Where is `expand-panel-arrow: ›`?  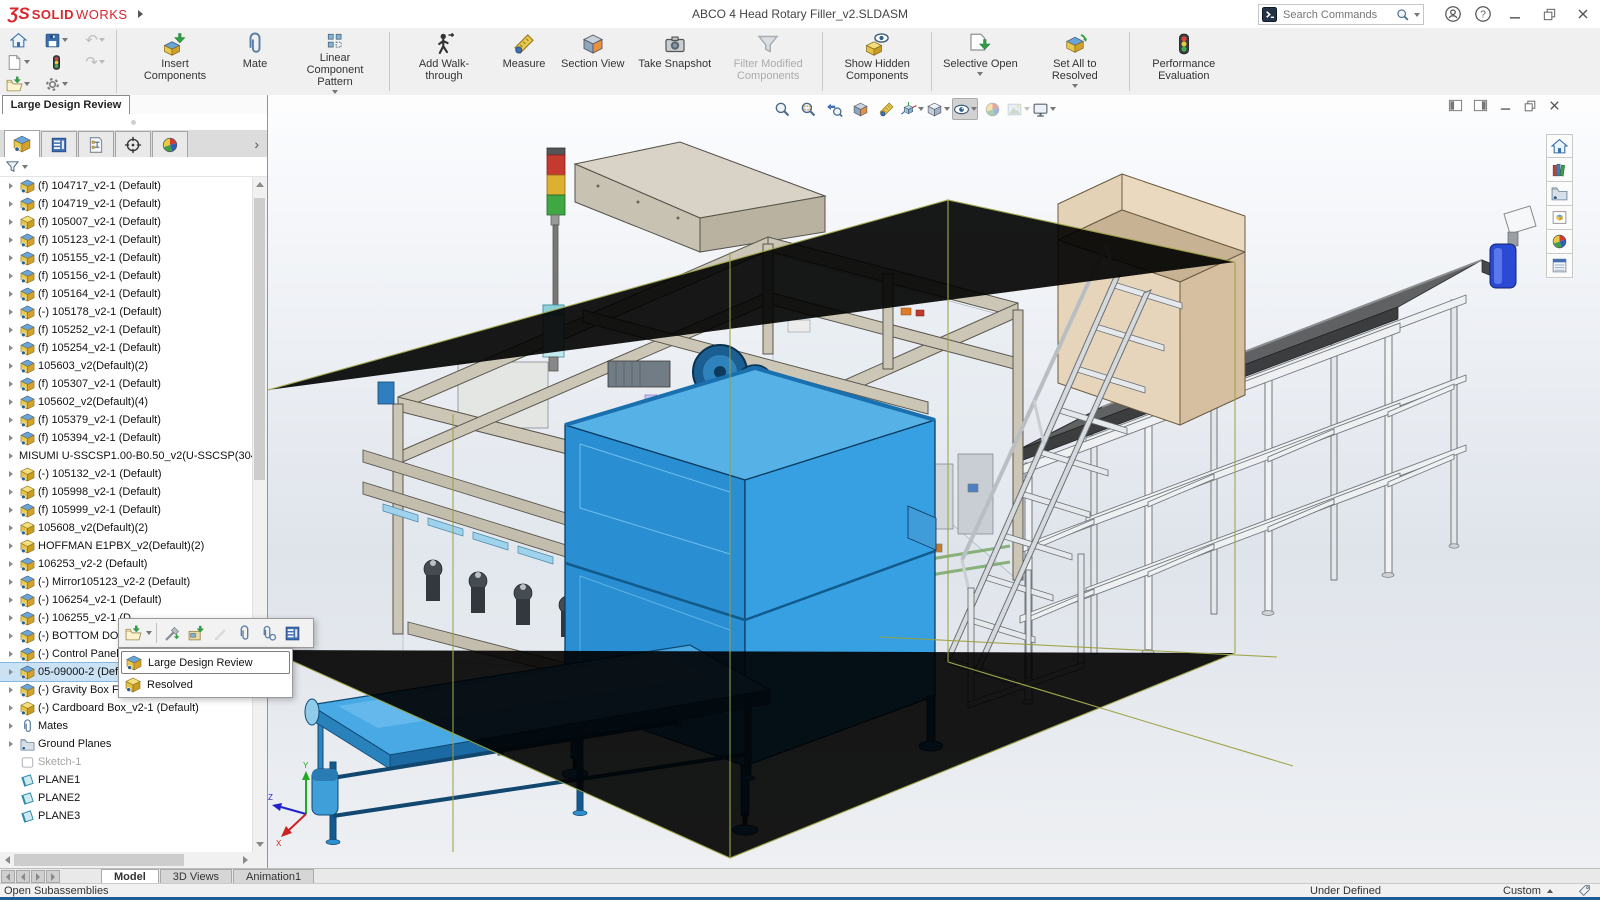
expand-panel-arrow: › is located at coordinates (256, 144).